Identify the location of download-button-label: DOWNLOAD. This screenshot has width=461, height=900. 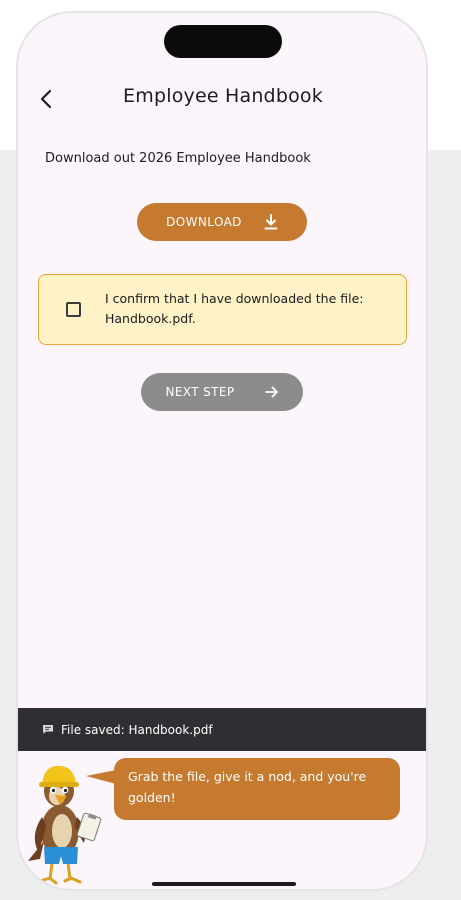
(204, 222).